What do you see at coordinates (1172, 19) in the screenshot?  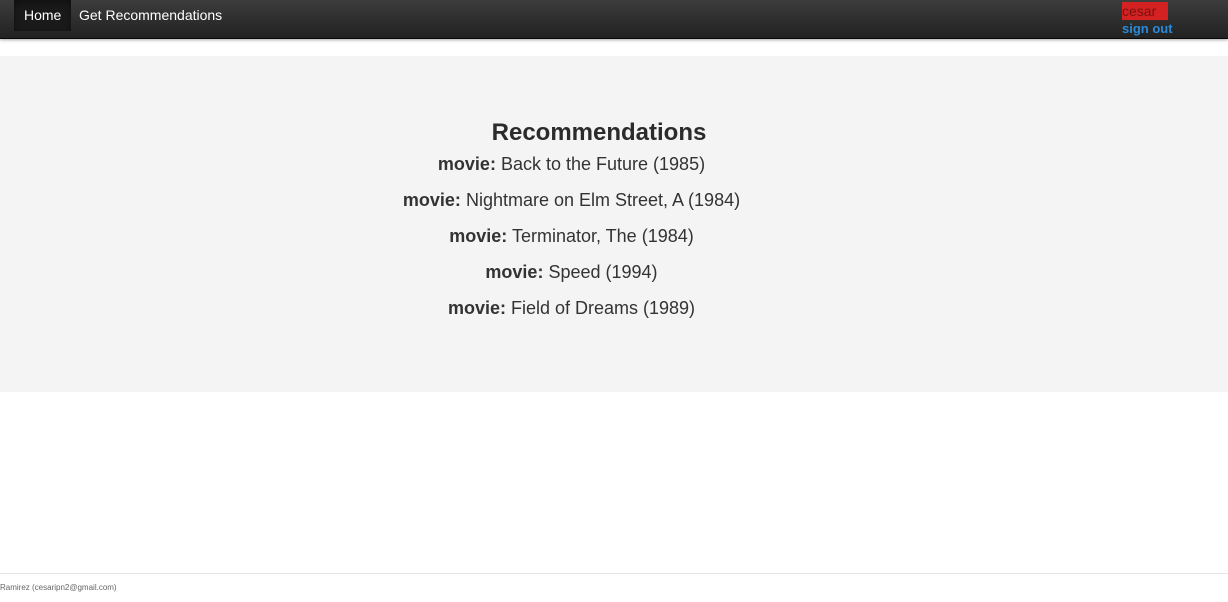 I see `user-menu: cesar sign out` at bounding box center [1172, 19].